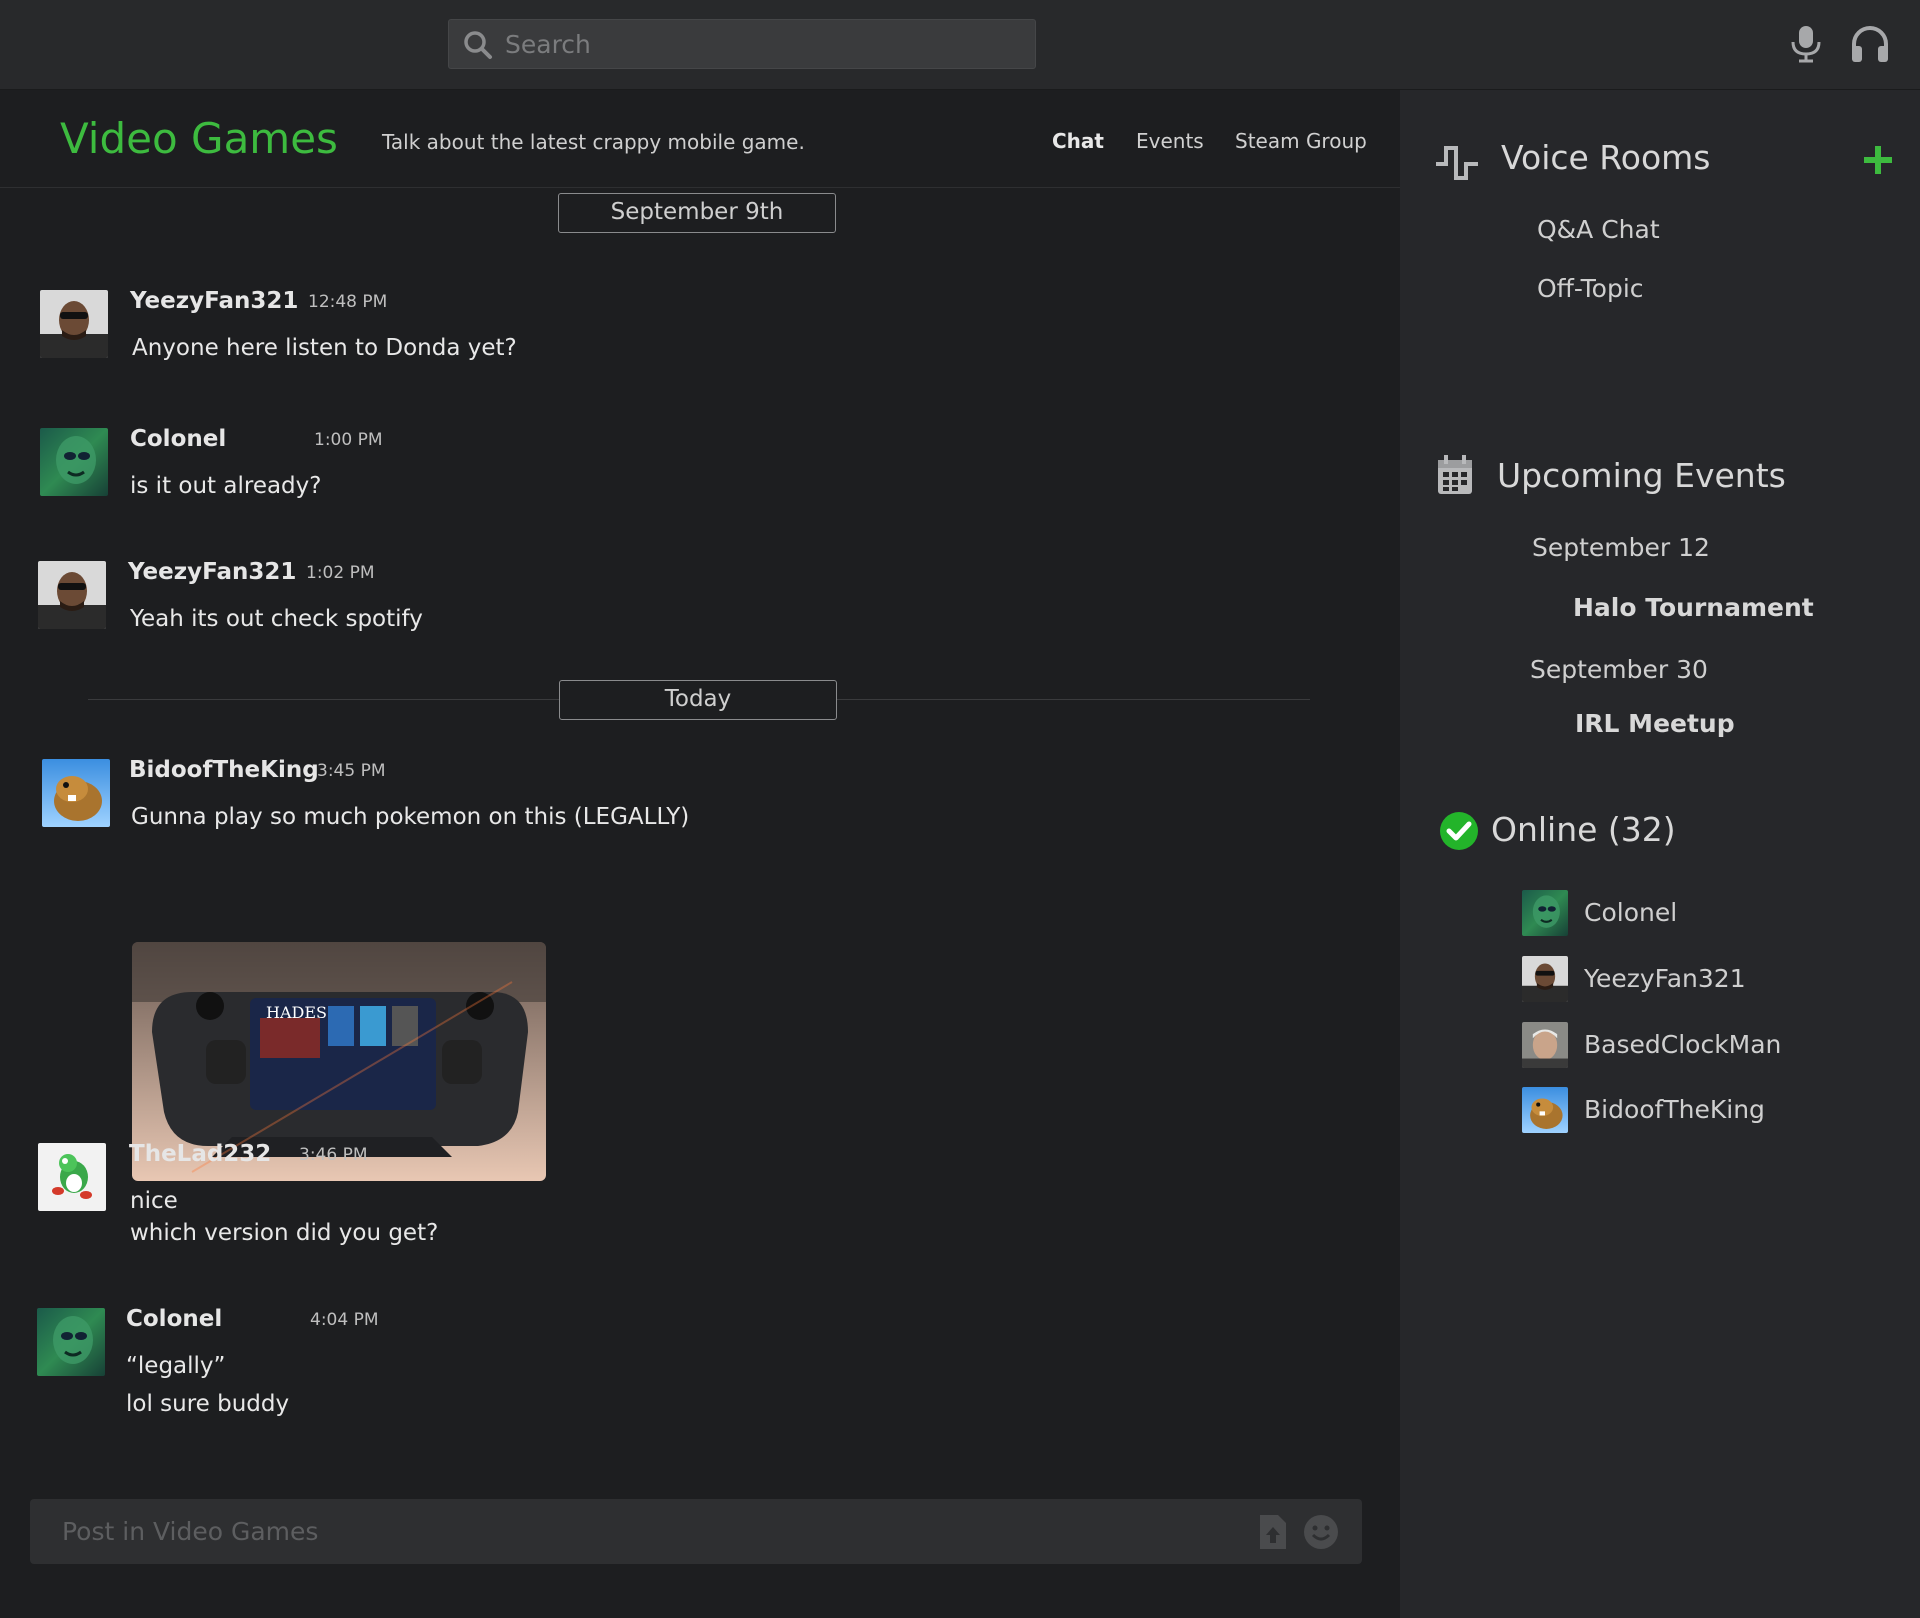 This screenshot has width=1920, height=1618. I want to click on message-time: 1:02 PM, so click(340, 573).